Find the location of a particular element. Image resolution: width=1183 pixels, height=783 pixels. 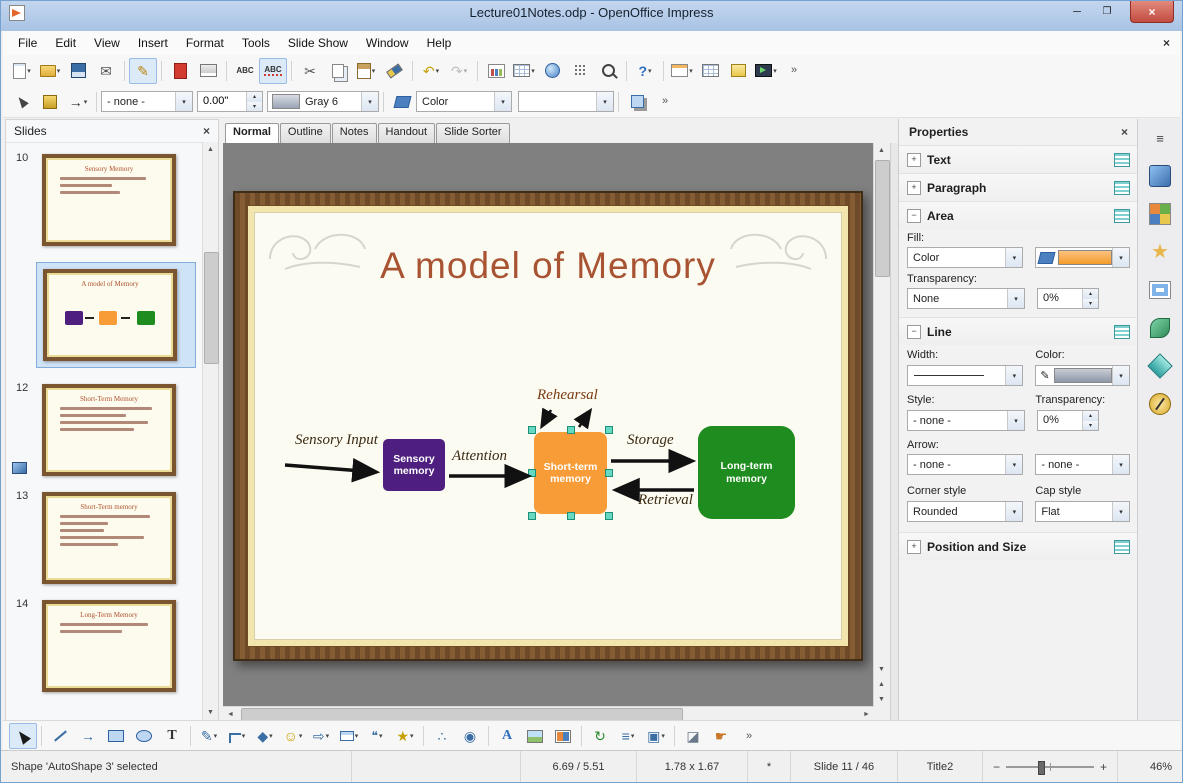

duplicate-slide-button is located at coordinates (738, 71).